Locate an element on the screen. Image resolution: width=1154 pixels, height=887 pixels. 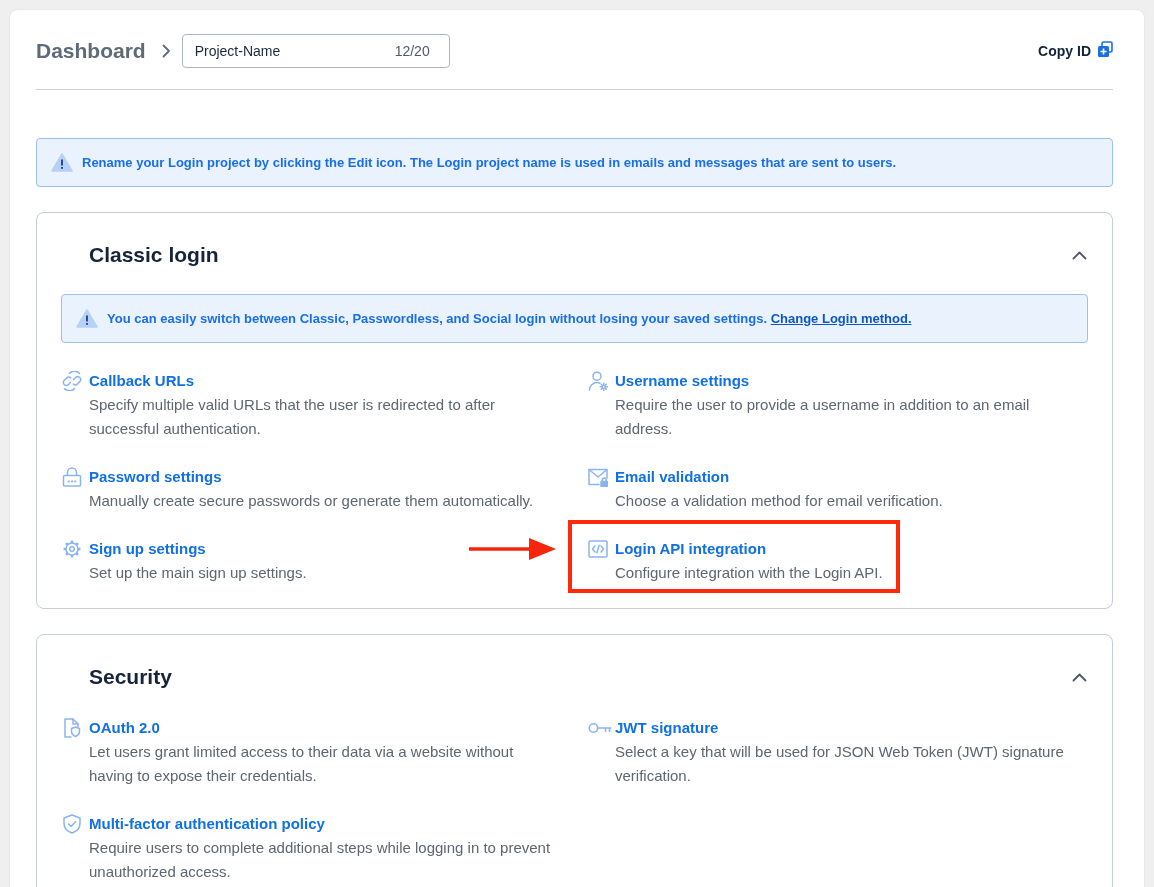
envelope-lock-icon is located at coordinates (598, 477).